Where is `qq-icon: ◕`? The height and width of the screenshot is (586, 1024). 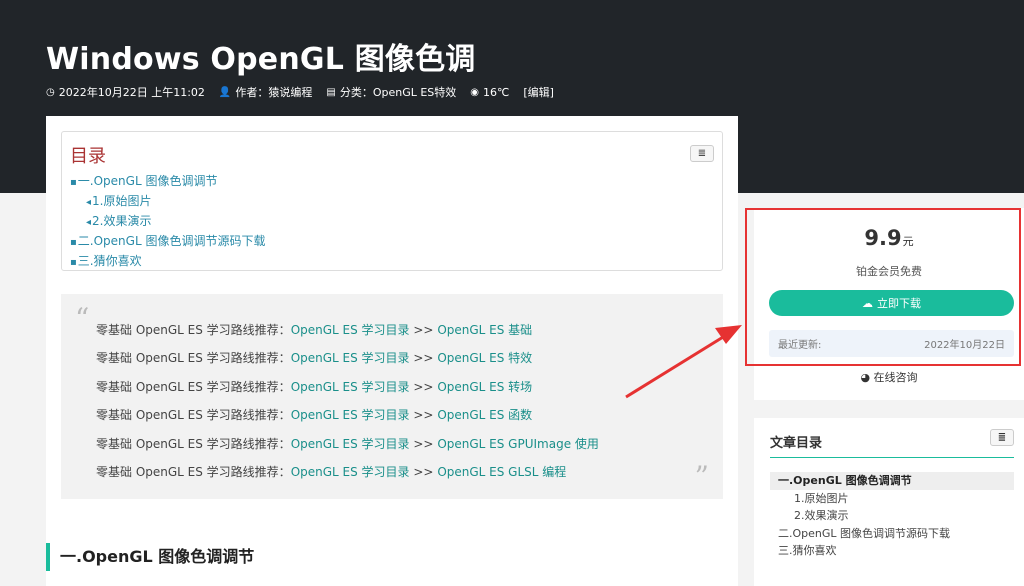 qq-icon: ◕ is located at coordinates (865, 377).